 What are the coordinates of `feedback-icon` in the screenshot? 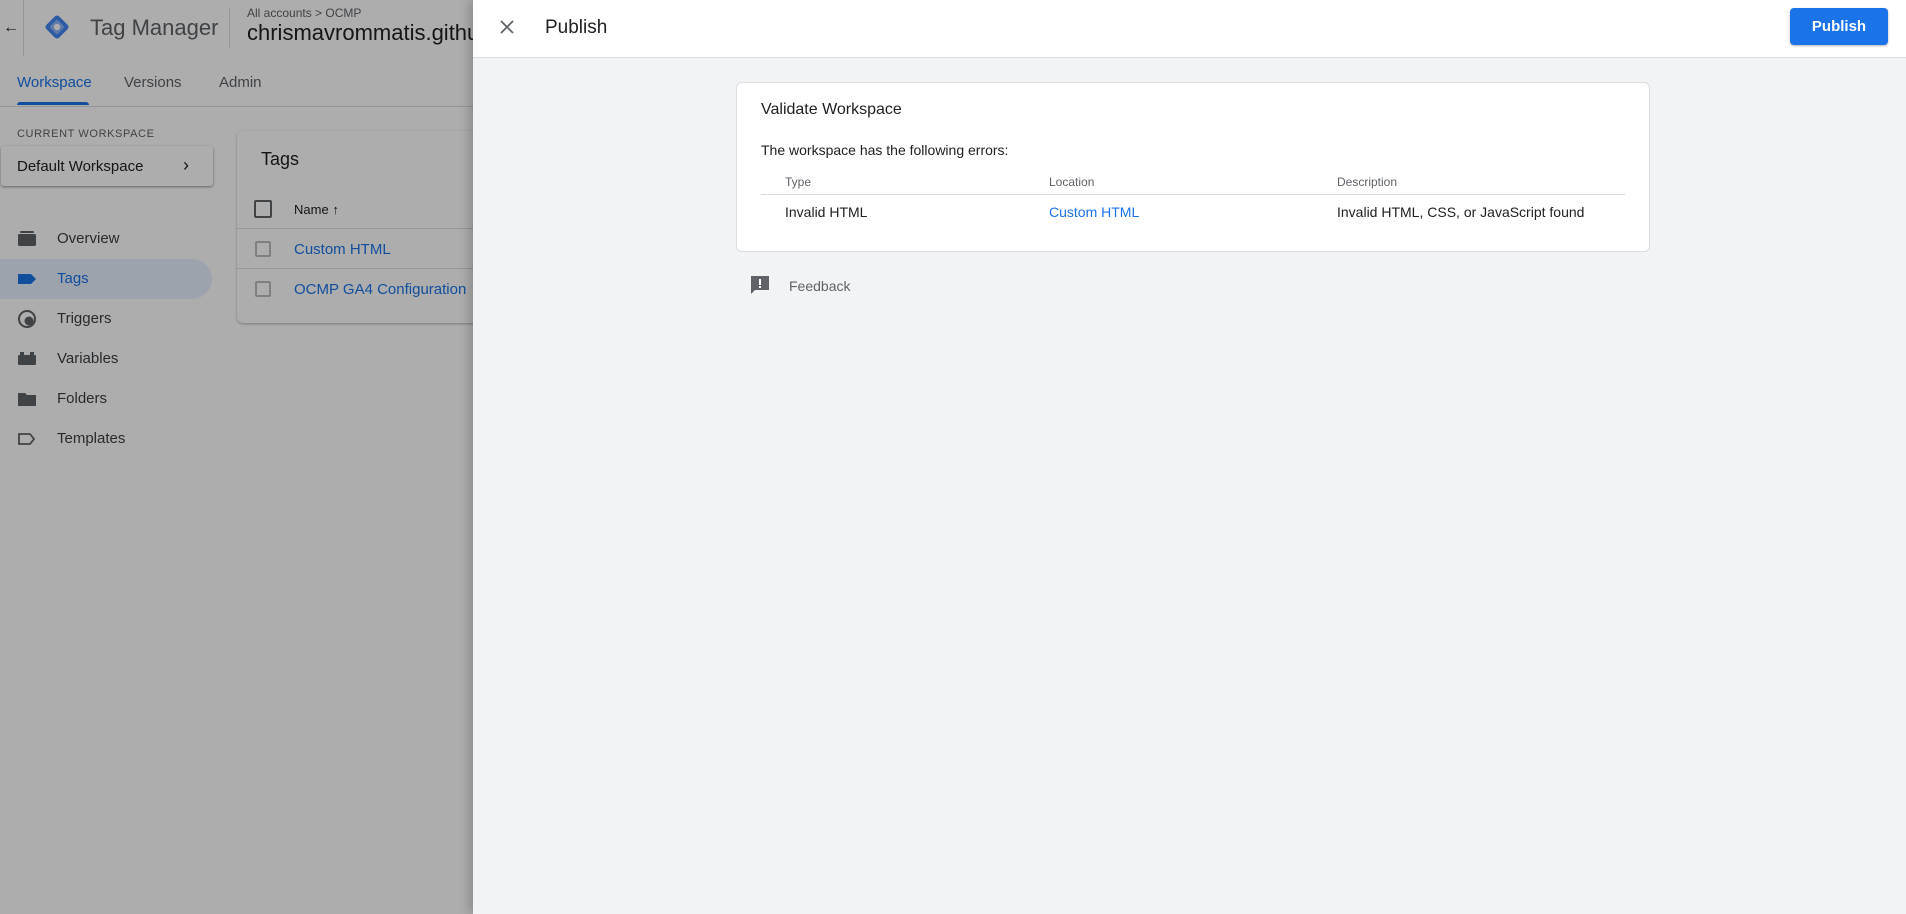 It's located at (760, 285).